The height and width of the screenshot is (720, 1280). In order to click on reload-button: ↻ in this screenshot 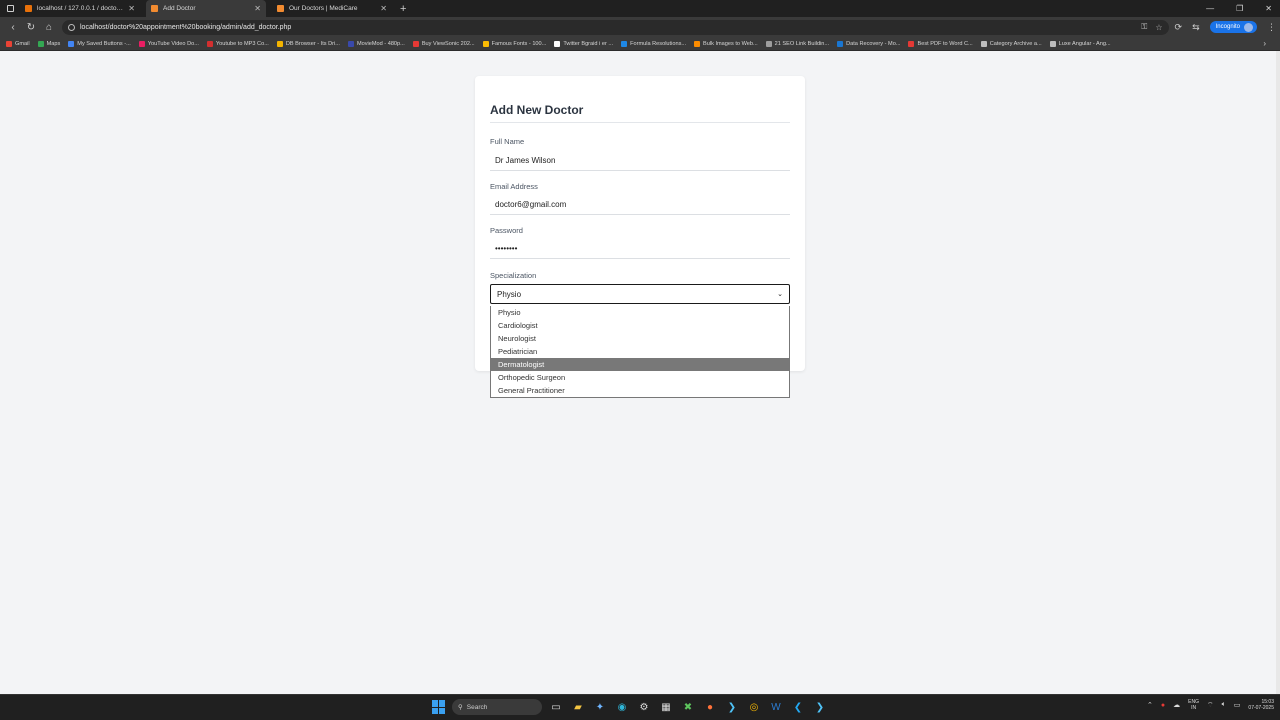, I will do `click(31, 27)`.